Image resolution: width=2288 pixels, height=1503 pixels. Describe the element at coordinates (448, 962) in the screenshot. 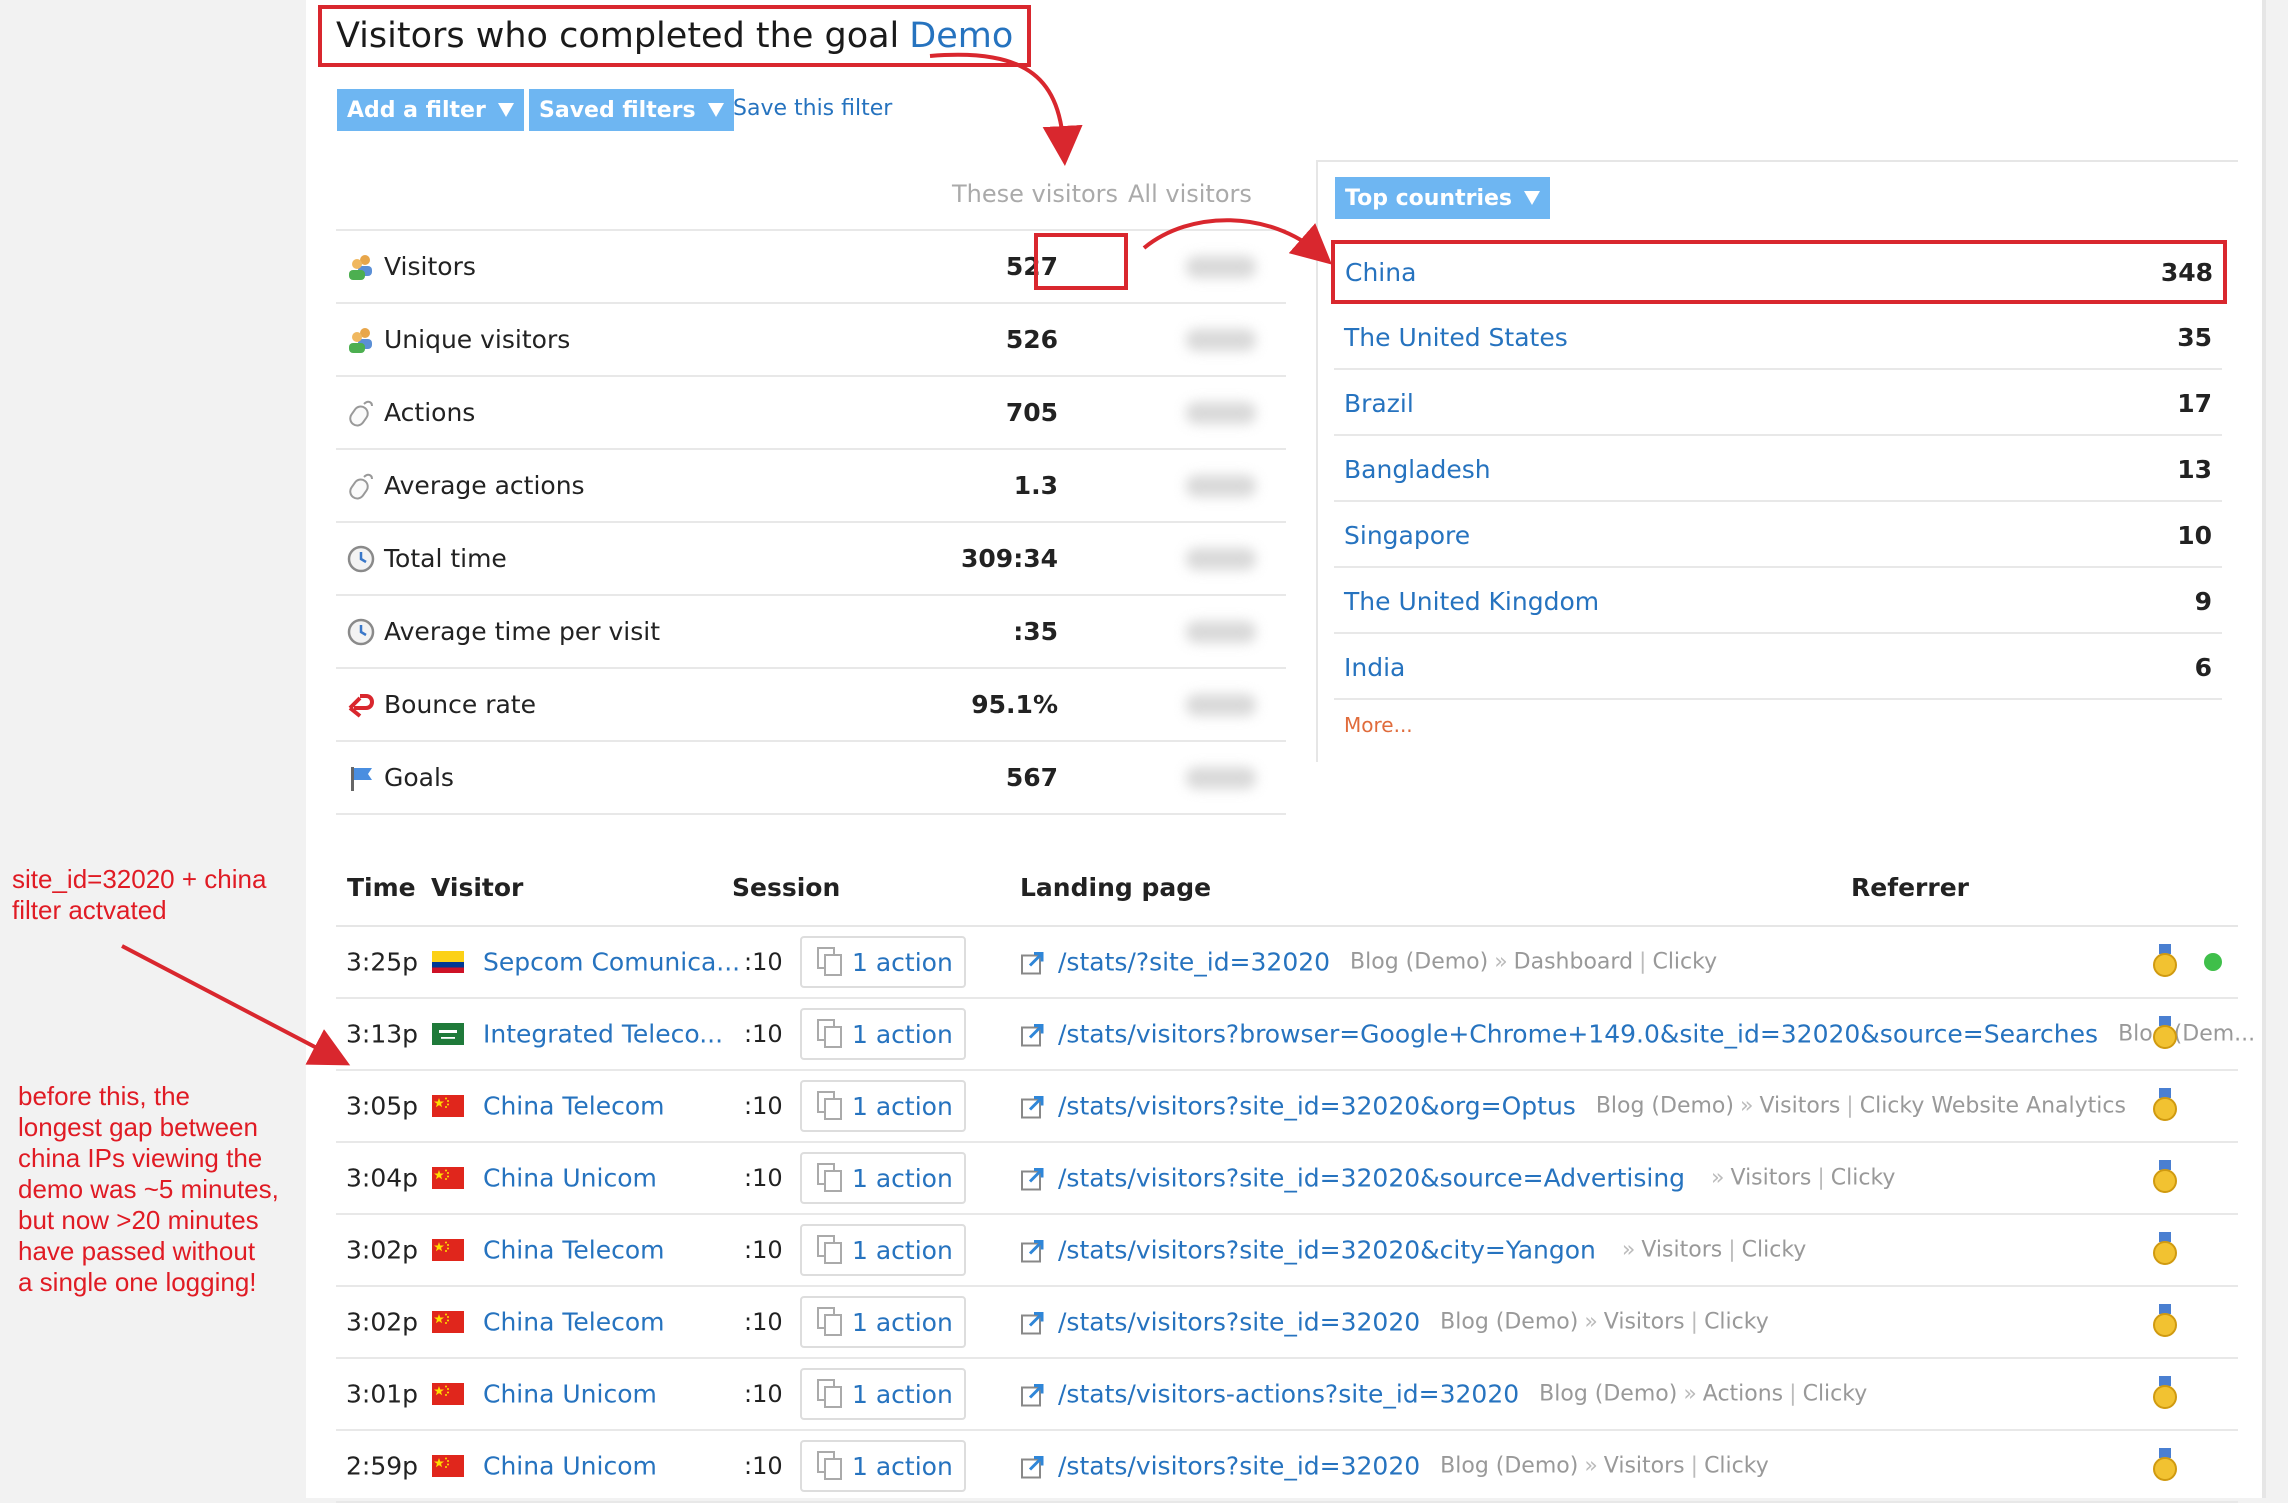

I see `flag-colombia-icon` at that location.